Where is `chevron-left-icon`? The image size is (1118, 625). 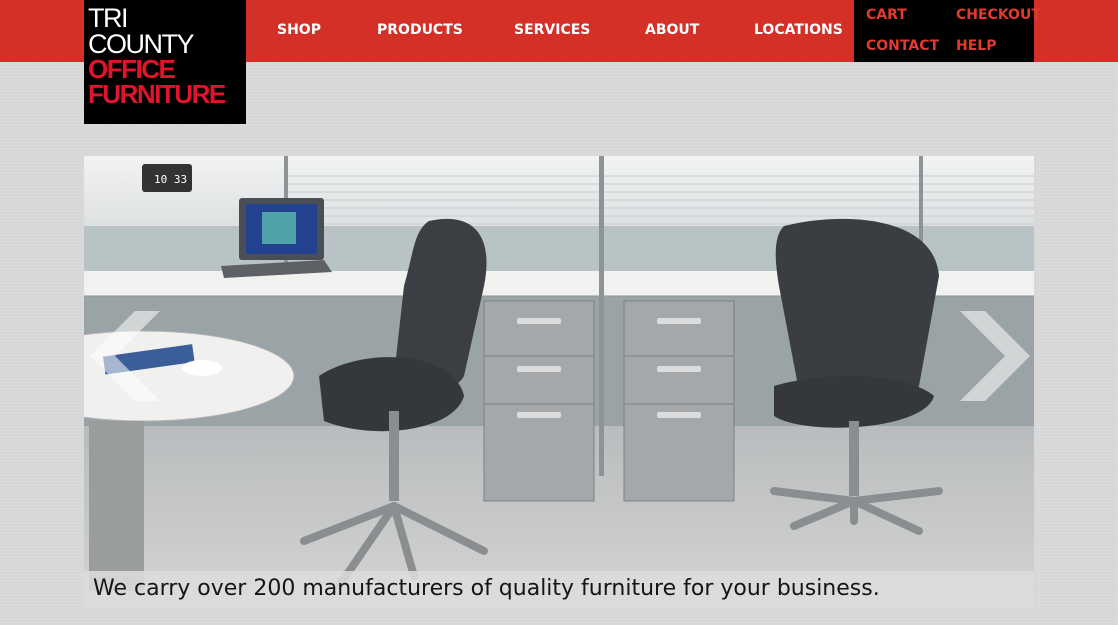 chevron-left-icon is located at coordinates (125, 356).